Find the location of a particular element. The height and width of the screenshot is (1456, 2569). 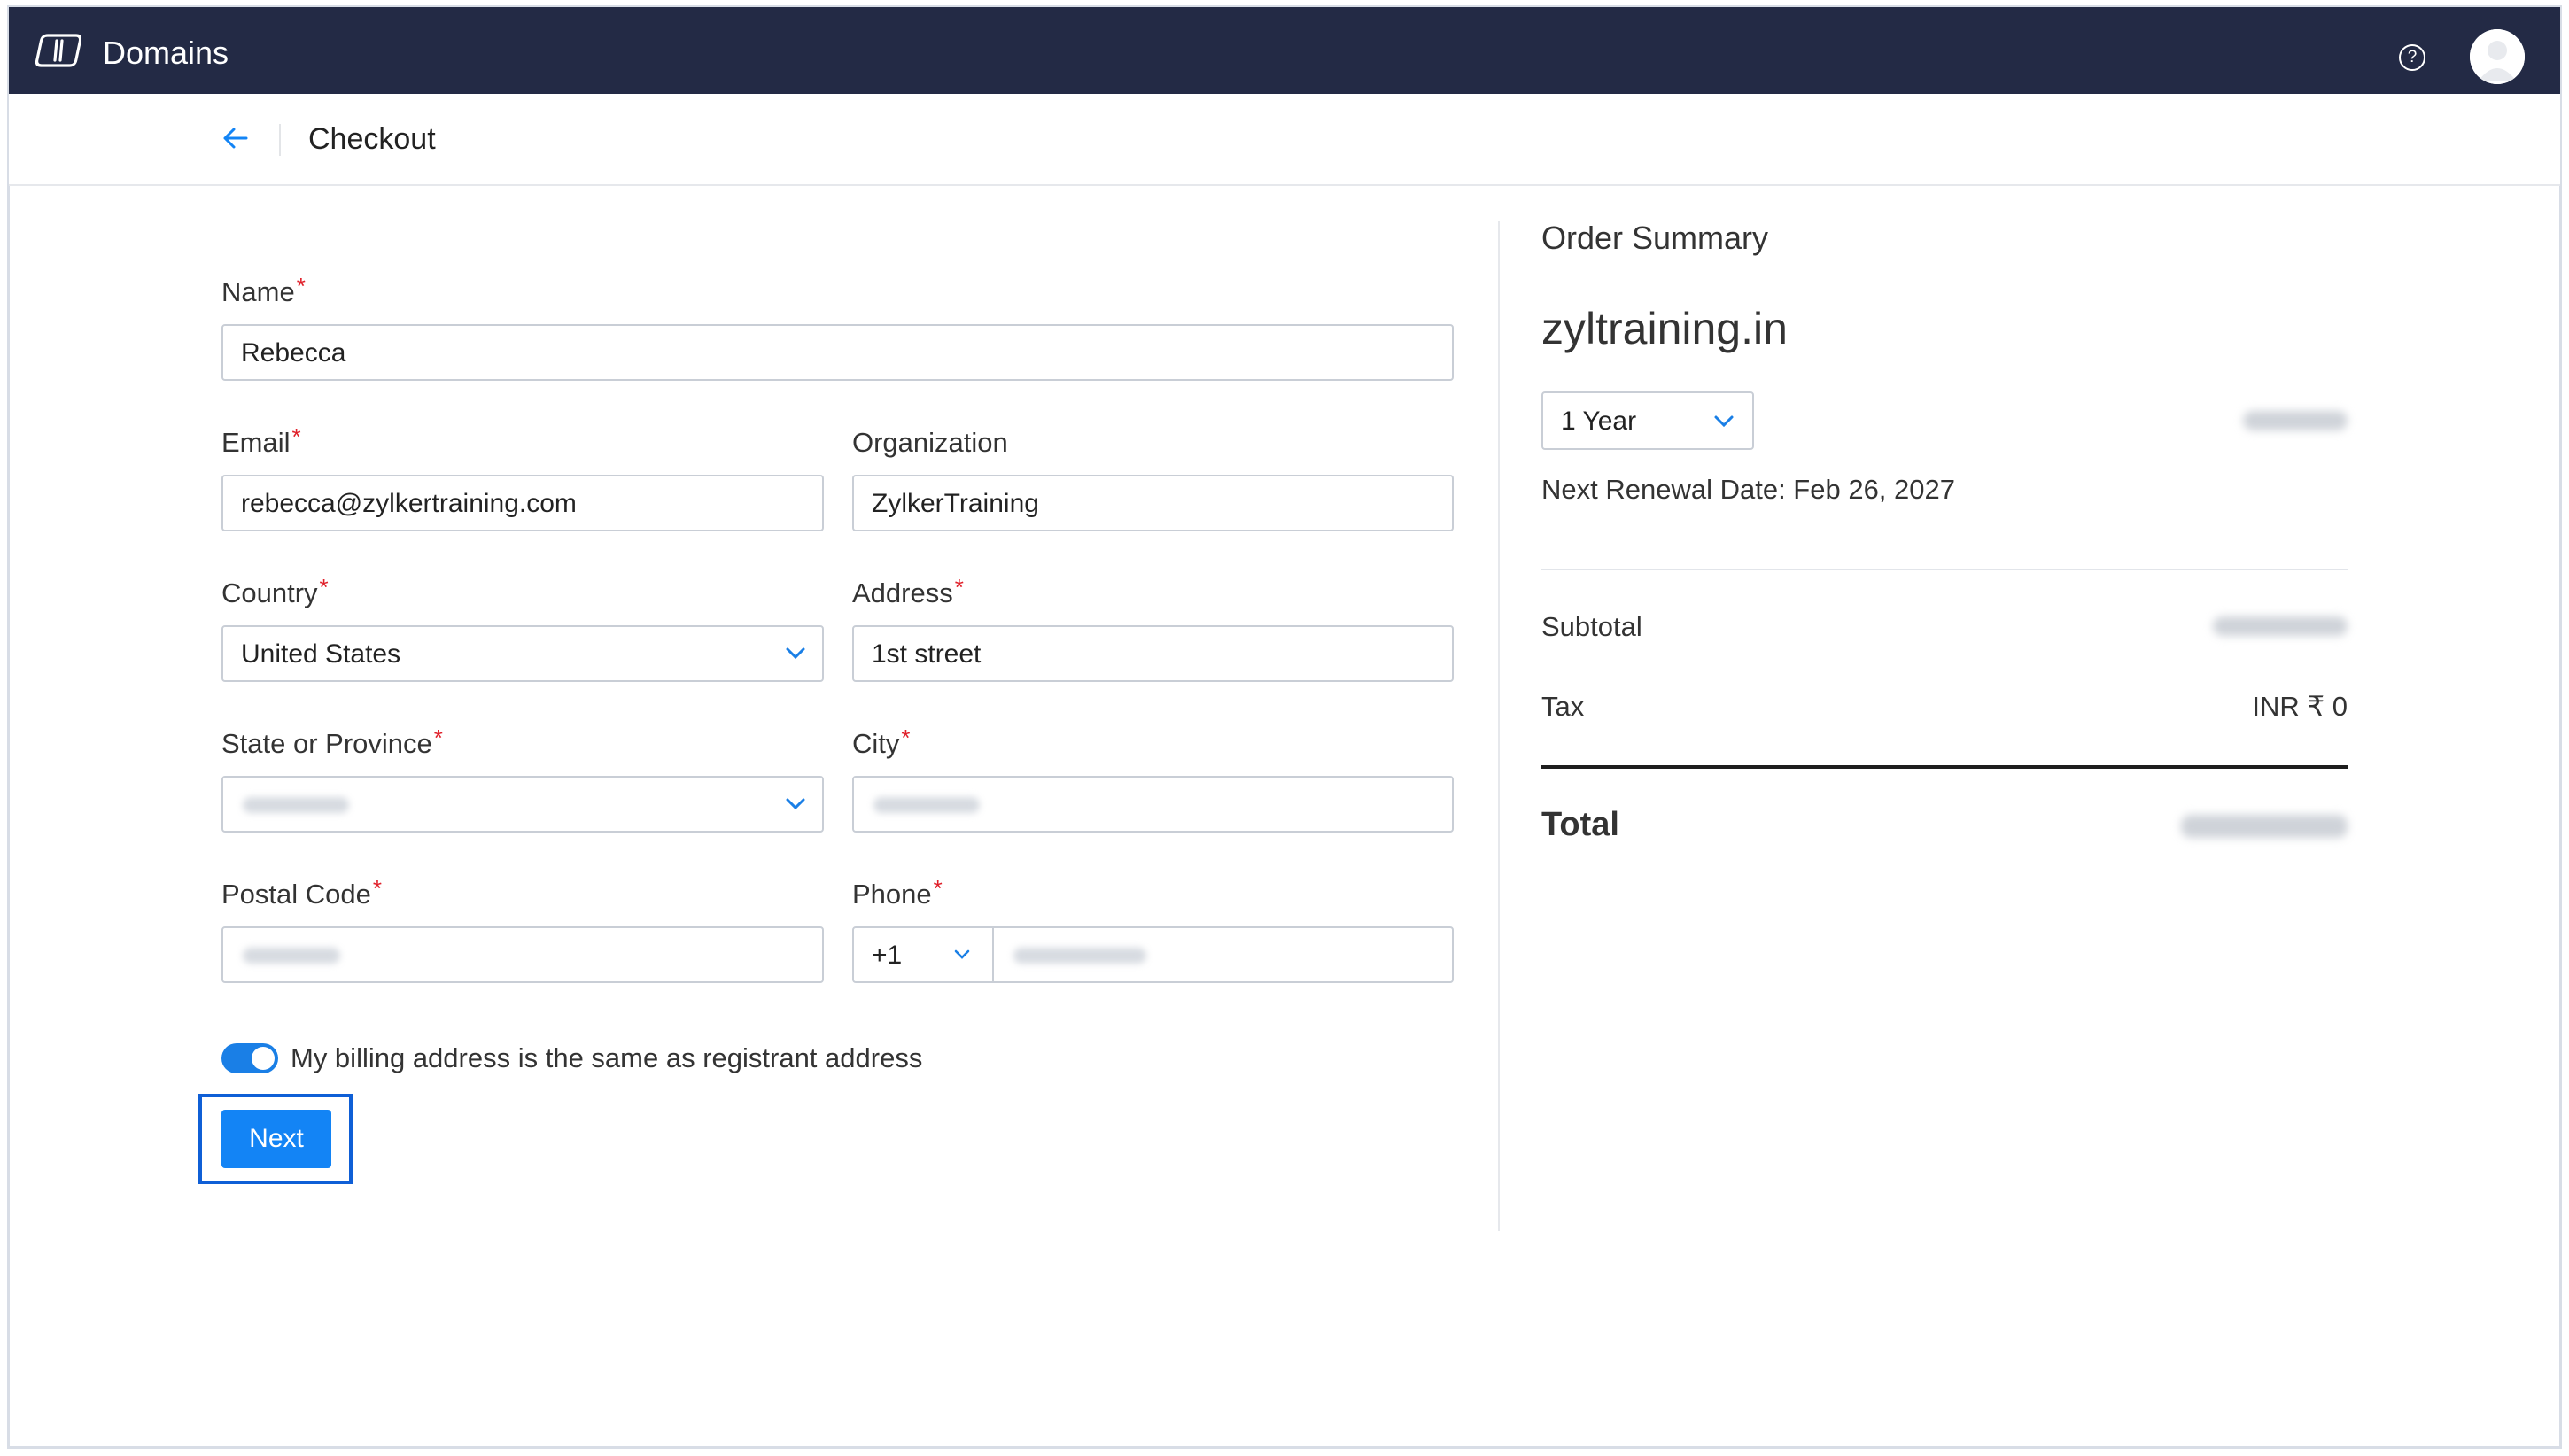

organization-field: ZylkerTraining is located at coordinates (1153, 503).